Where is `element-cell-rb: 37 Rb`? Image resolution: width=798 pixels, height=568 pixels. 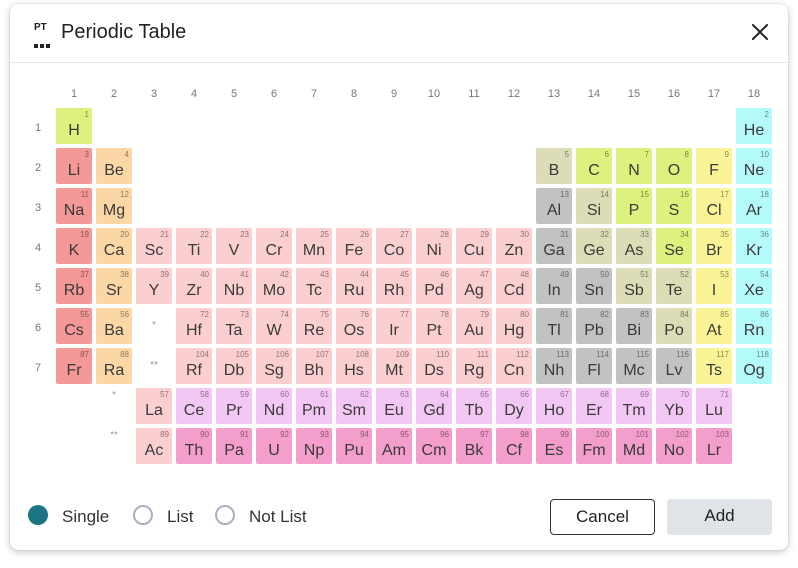 element-cell-rb: 37 Rb is located at coordinates (74, 286).